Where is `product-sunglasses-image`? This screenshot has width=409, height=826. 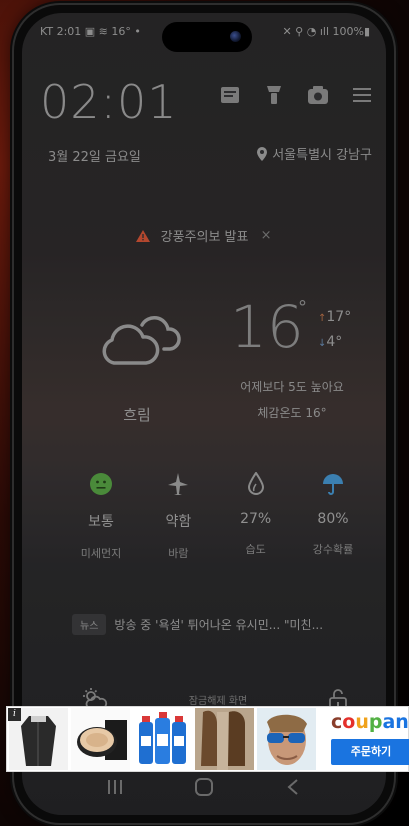
product-sunglasses-image is located at coordinates (286, 739).